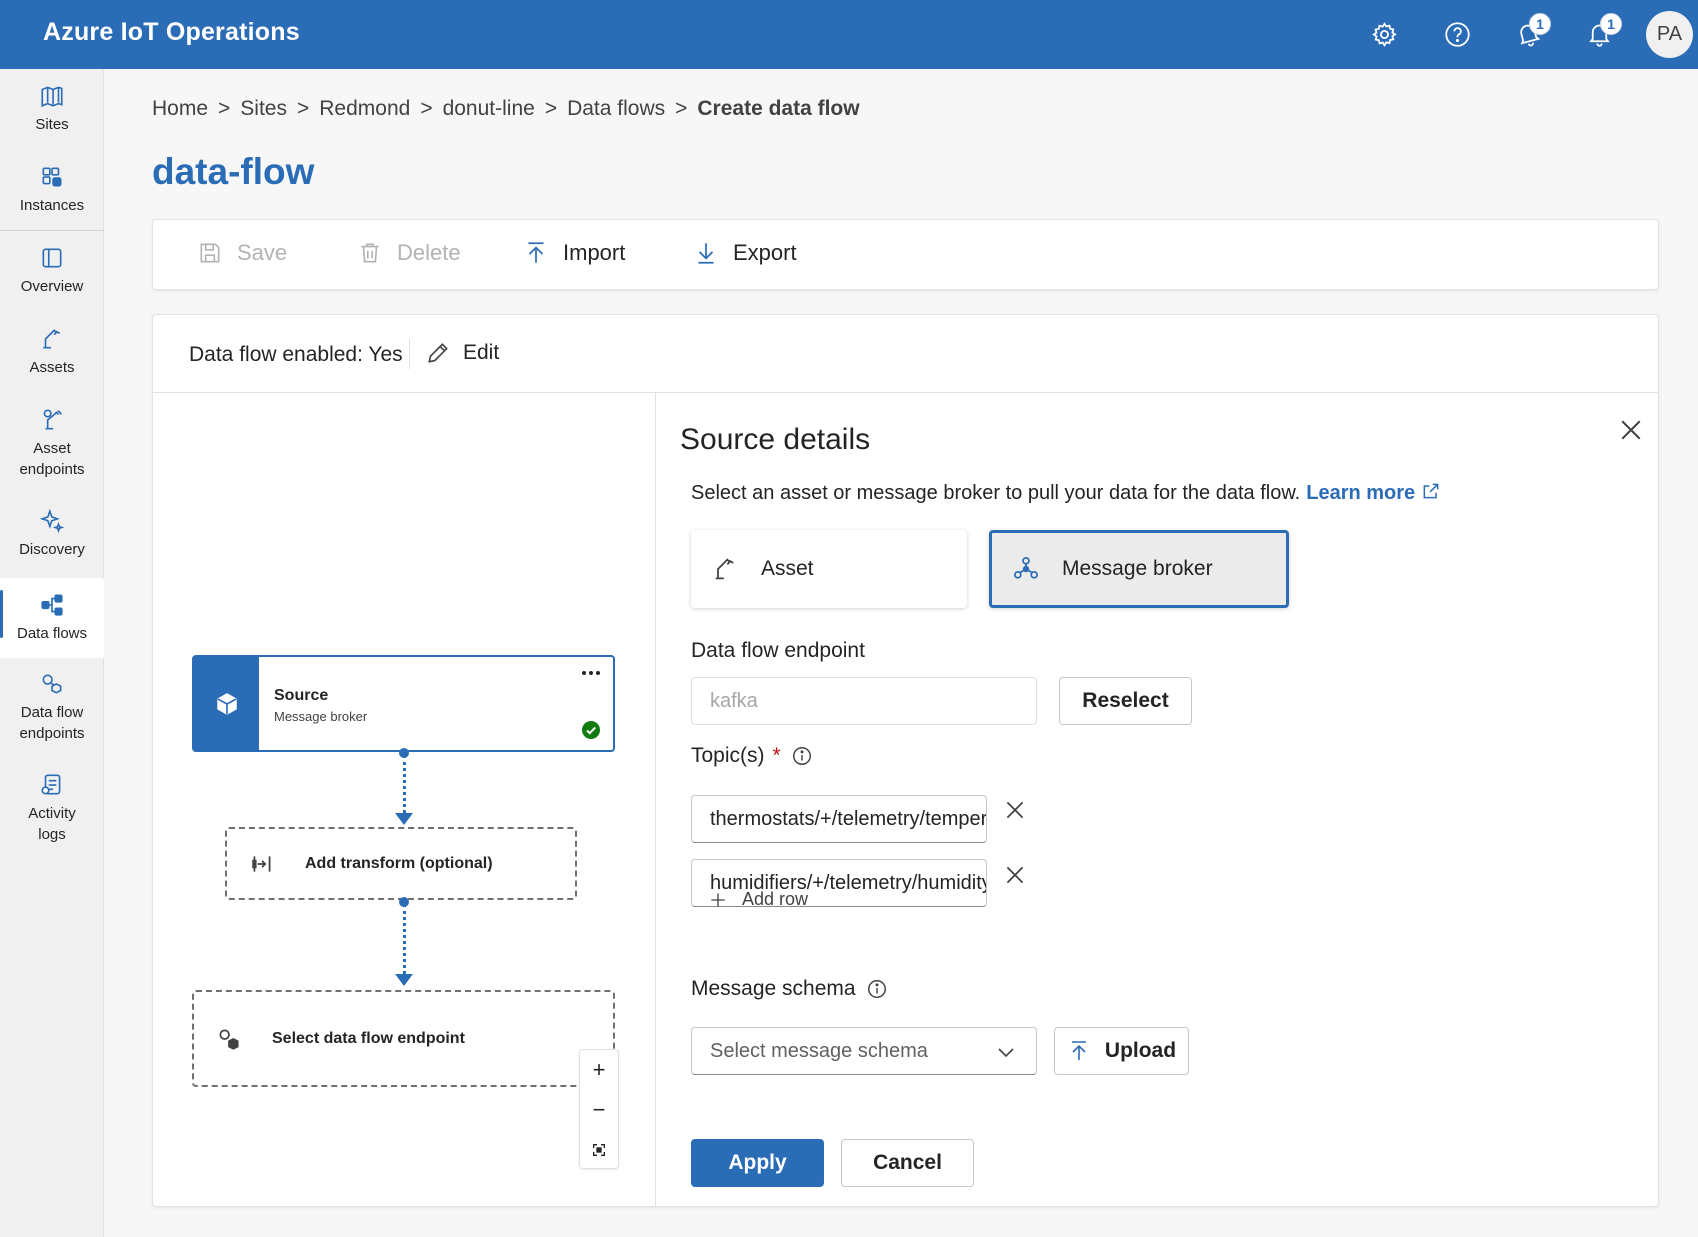 Image resolution: width=1698 pixels, height=1237 pixels. What do you see at coordinates (745, 253) in the screenshot?
I see `export-button: Export` at bounding box center [745, 253].